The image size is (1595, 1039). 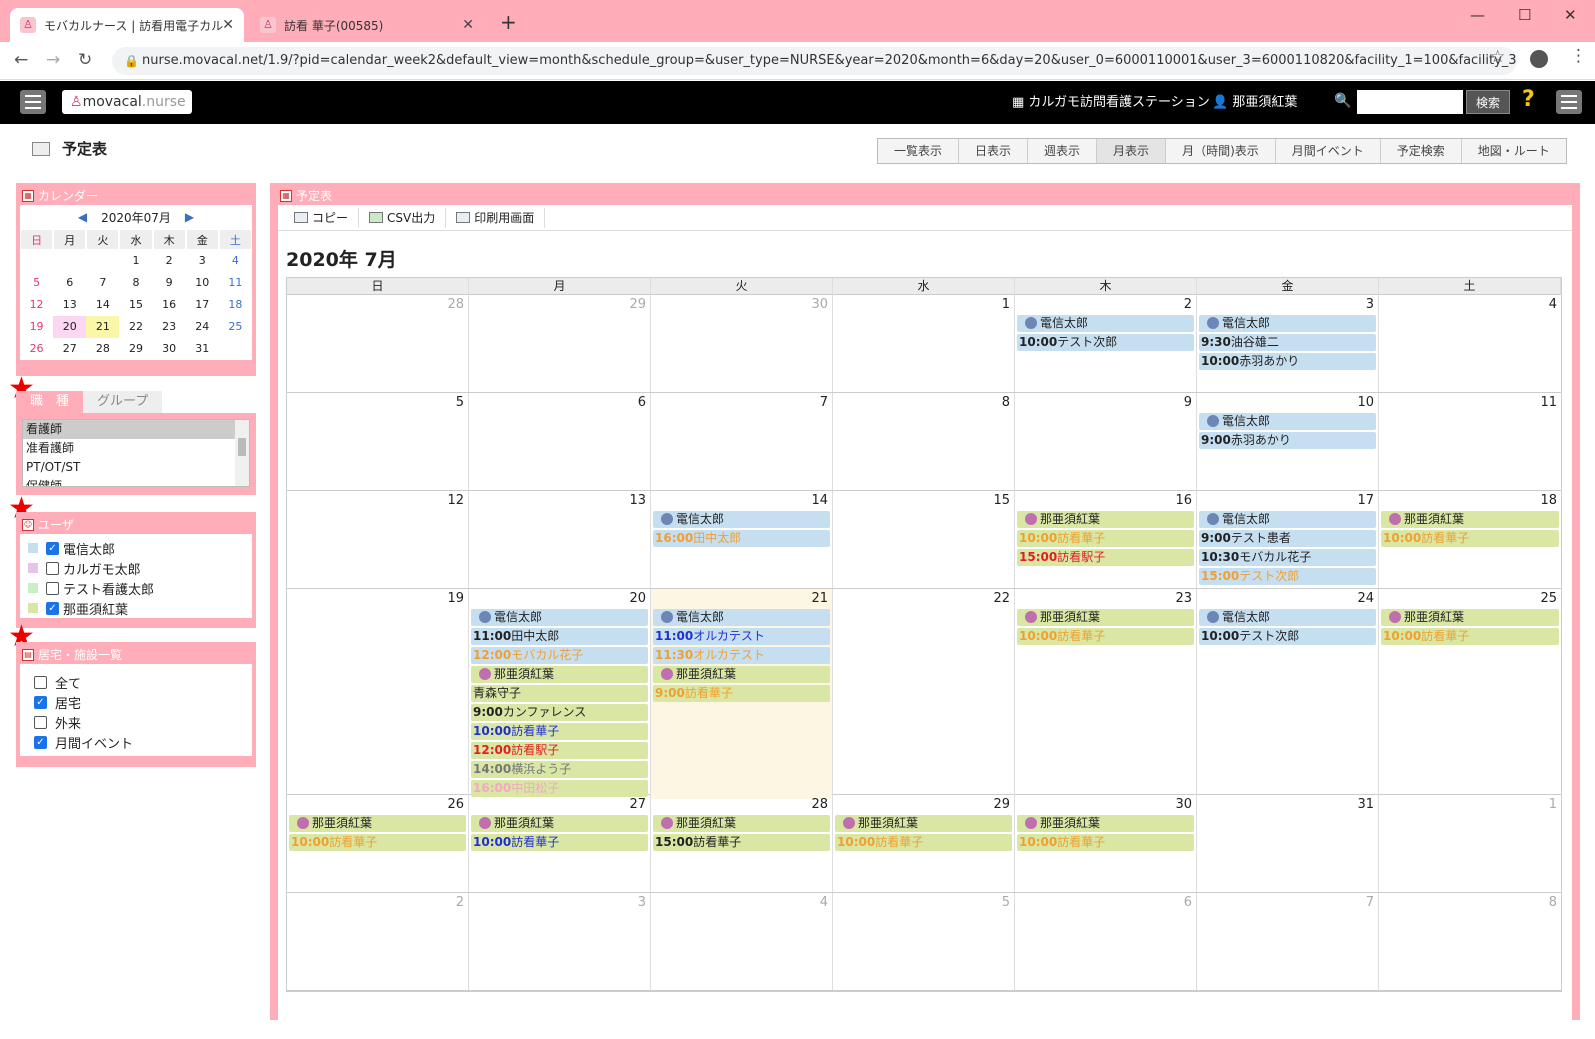 I want to click on tab-group: グループ, so click(x=123, y=402).